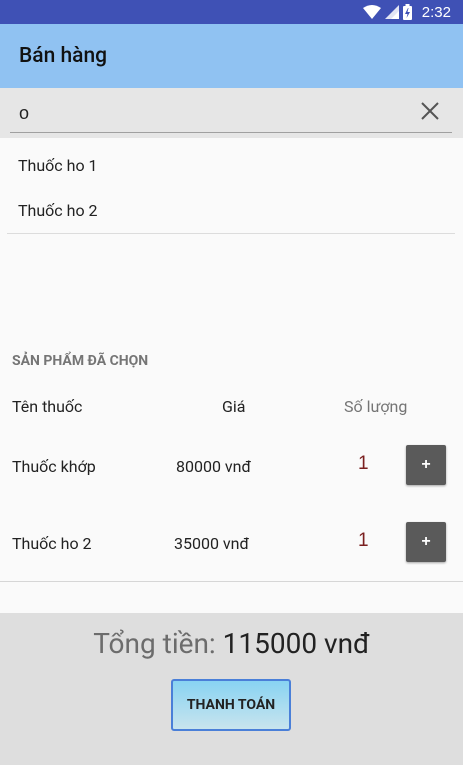  Describe the element at coordinates (80, 361) in the screenshot. I see `section-title: SẢN PHẨM ĐÃ CHỌN` at that location.